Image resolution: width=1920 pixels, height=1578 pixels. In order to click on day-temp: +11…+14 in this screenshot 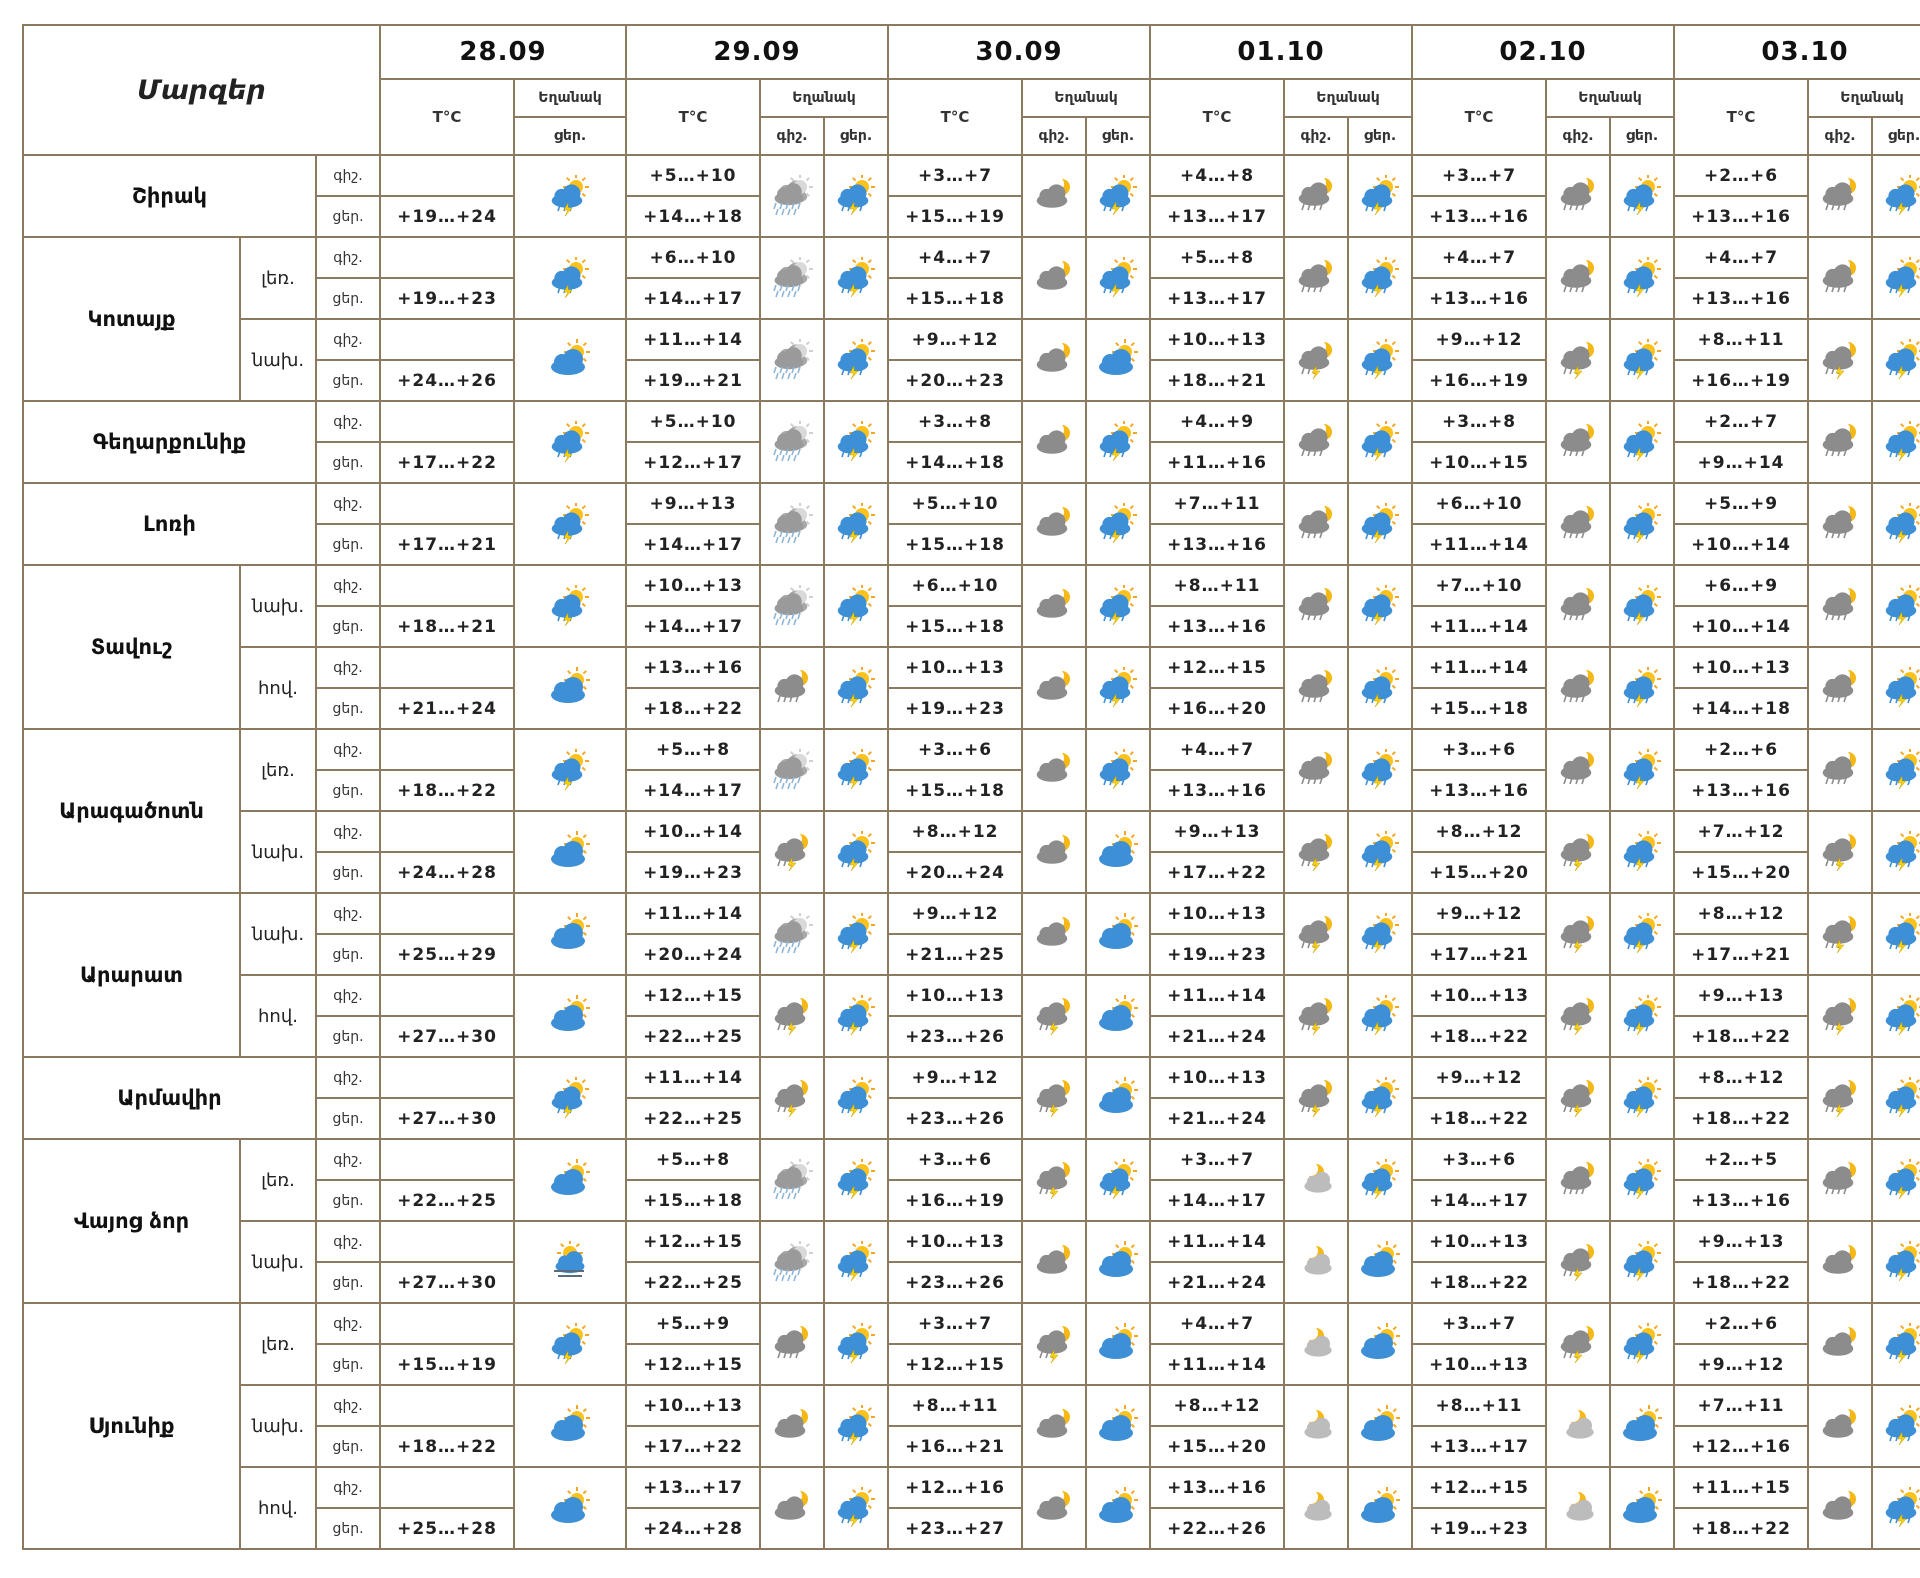, I will do `click(1479, 544)`.